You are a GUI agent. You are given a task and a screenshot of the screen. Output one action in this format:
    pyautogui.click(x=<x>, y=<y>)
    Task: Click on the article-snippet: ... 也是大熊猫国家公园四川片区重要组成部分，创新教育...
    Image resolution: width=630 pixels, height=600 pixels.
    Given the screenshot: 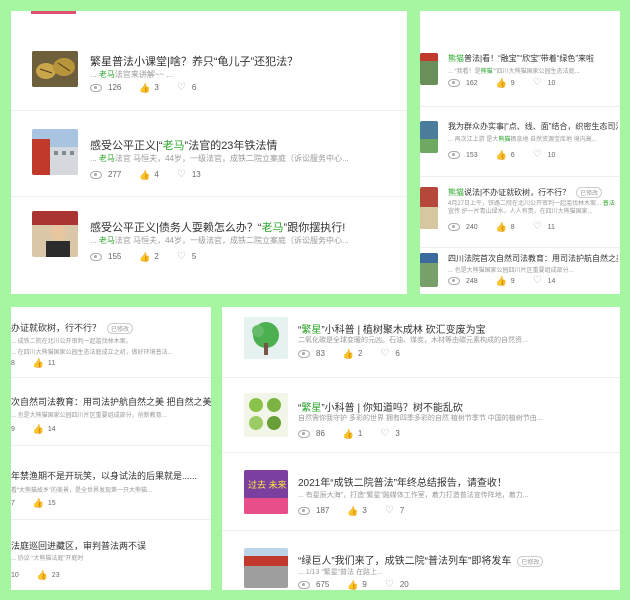 What is the action you would take?
    pyautogui.click(x=89, y=416)
    